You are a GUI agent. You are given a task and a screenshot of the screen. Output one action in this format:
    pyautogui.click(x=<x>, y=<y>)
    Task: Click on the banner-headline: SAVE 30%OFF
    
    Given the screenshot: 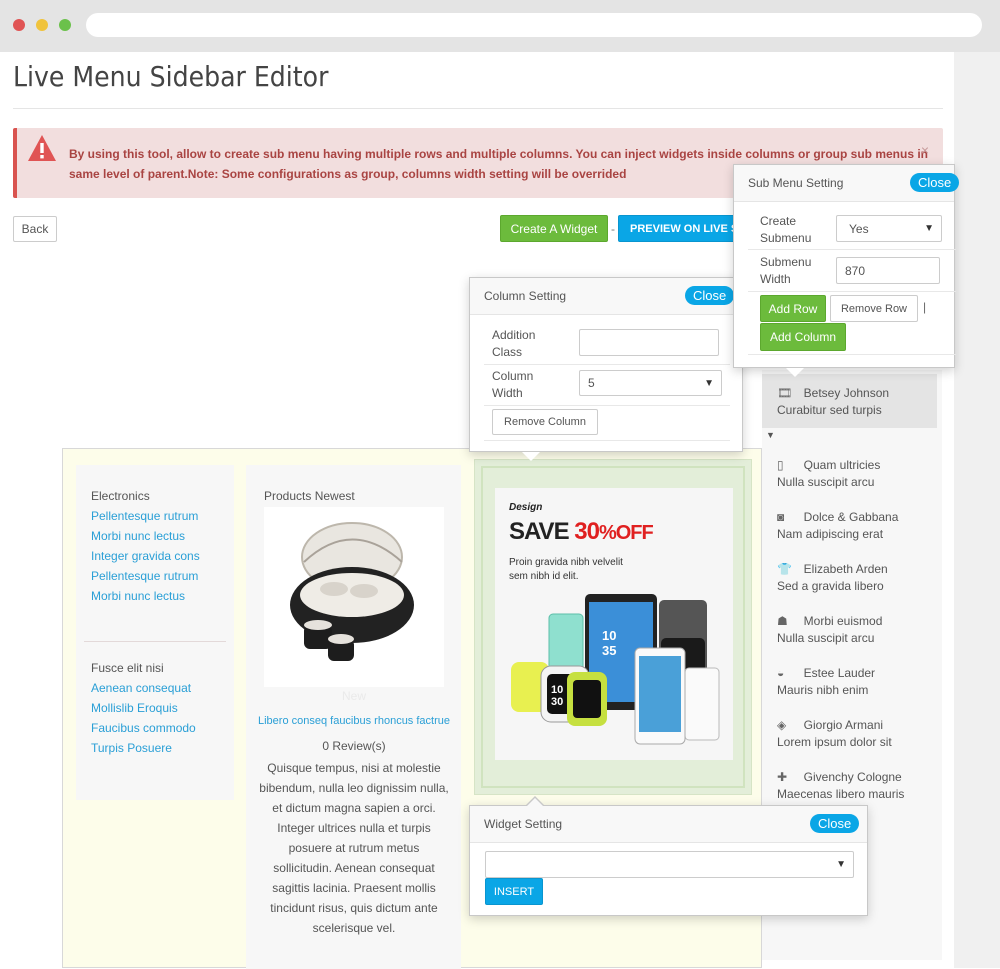 What is the action you would take?
    pyautogui.click(x=581, y=532)
    